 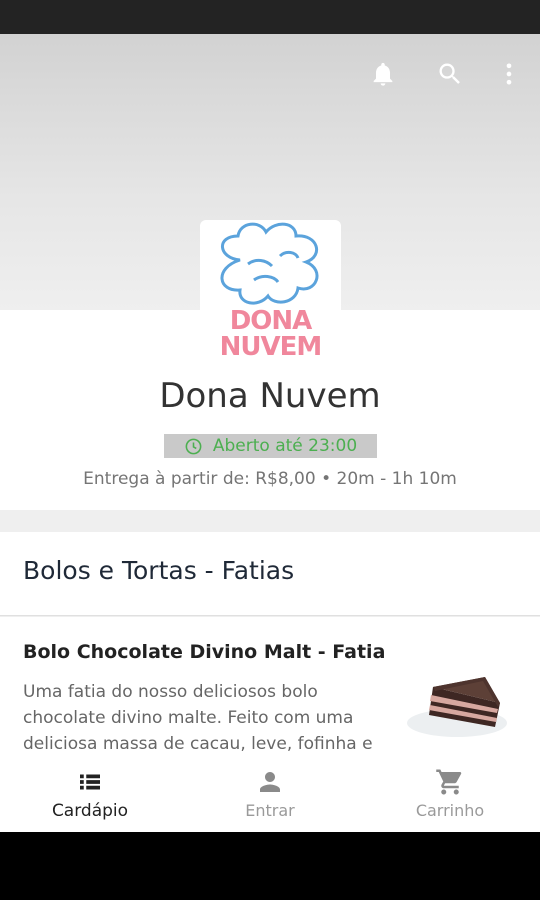 I want to click on more-vertical-icon, so click(x=509, y=74).